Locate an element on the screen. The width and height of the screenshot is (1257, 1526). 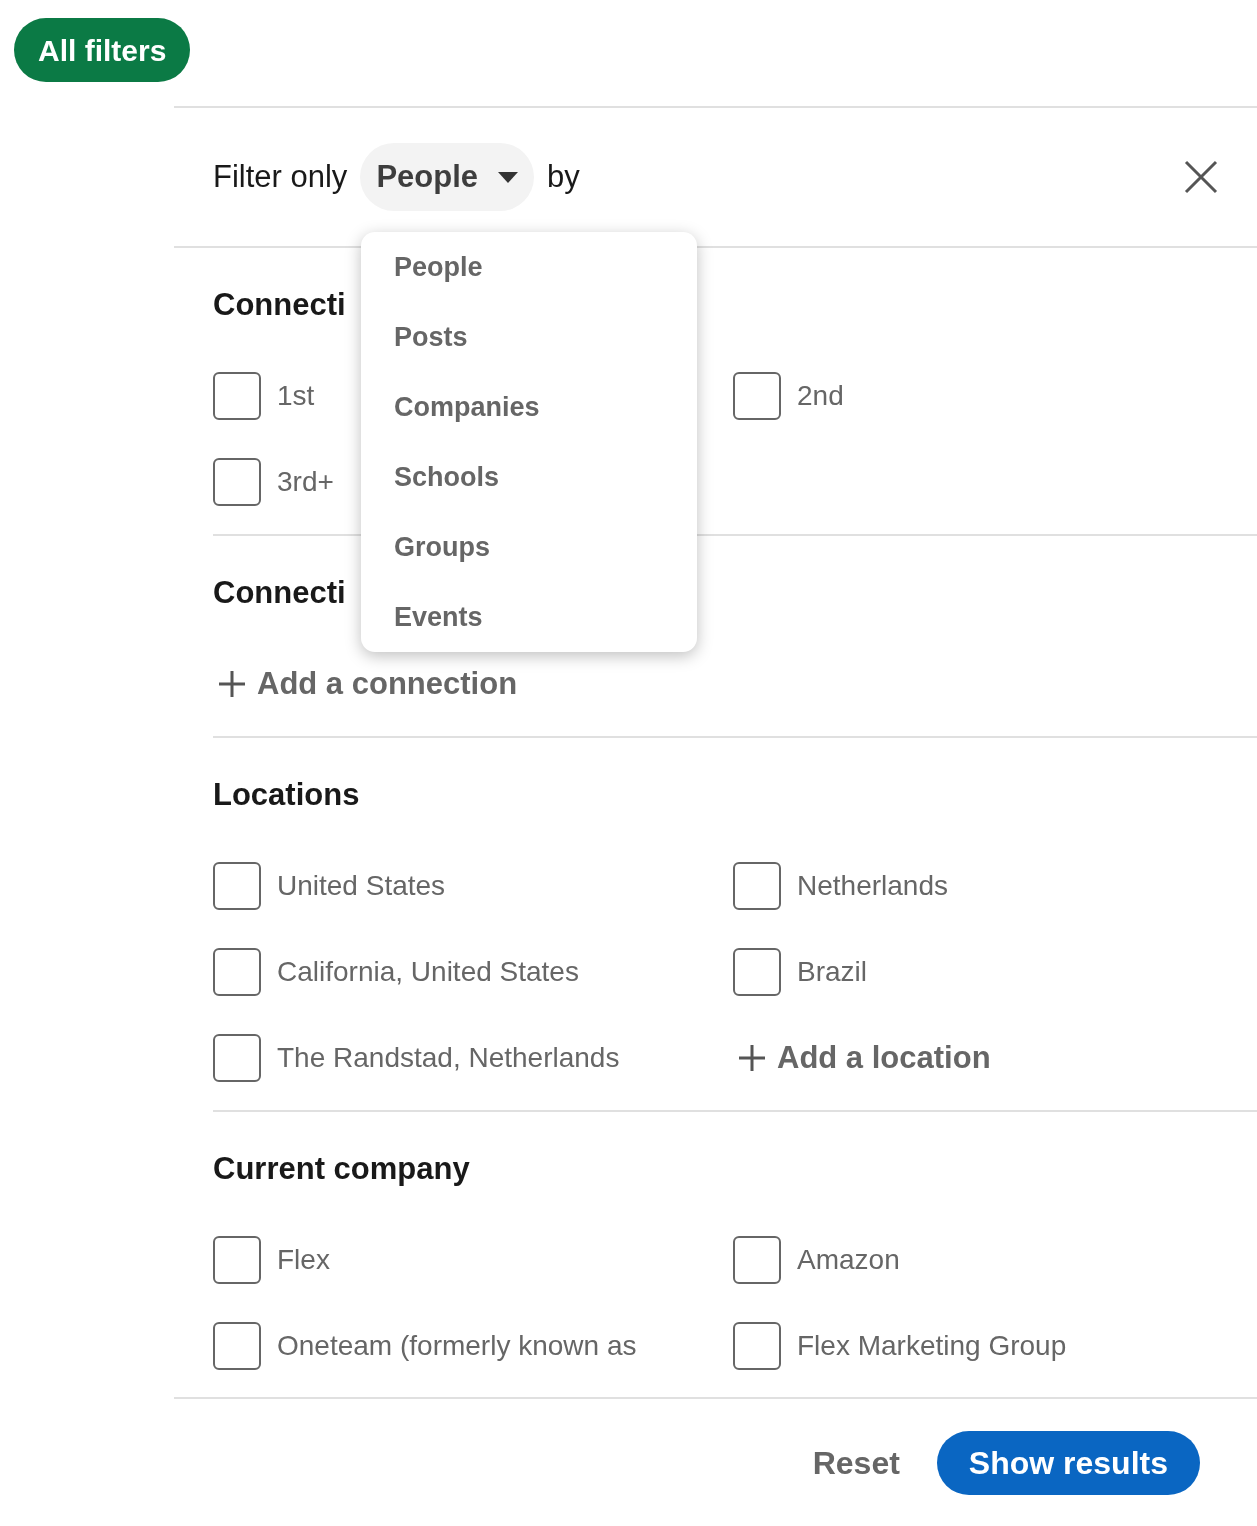
menu-item: Posts is located at coordinates (529, 337).